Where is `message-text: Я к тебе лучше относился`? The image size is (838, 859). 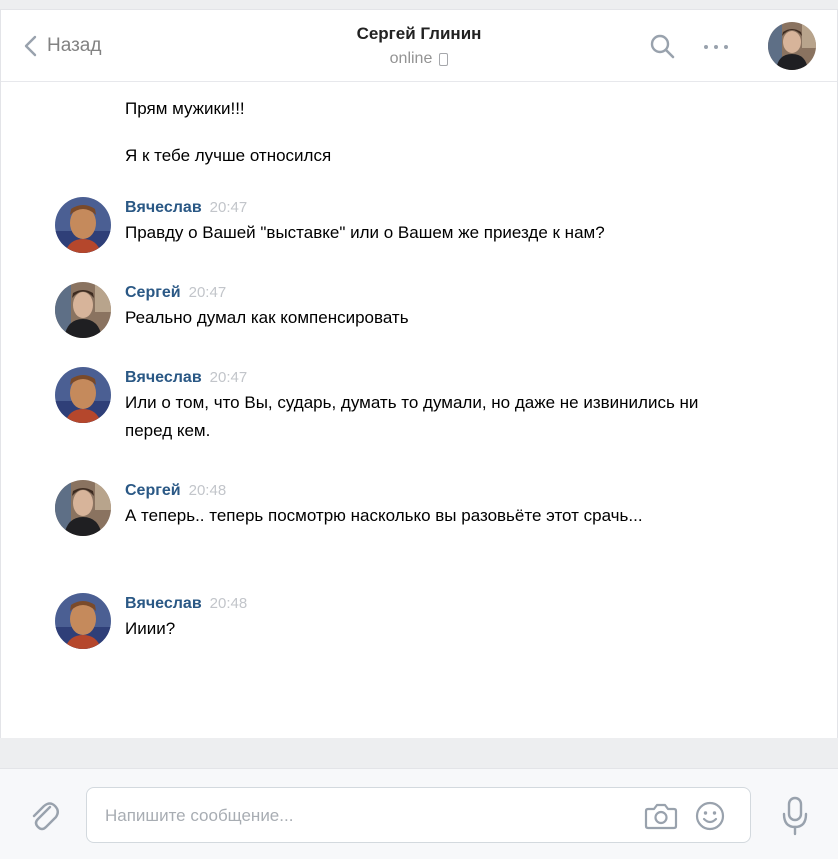 message-text: Я к тебе лучше относился is located at coordinates (228, 155).